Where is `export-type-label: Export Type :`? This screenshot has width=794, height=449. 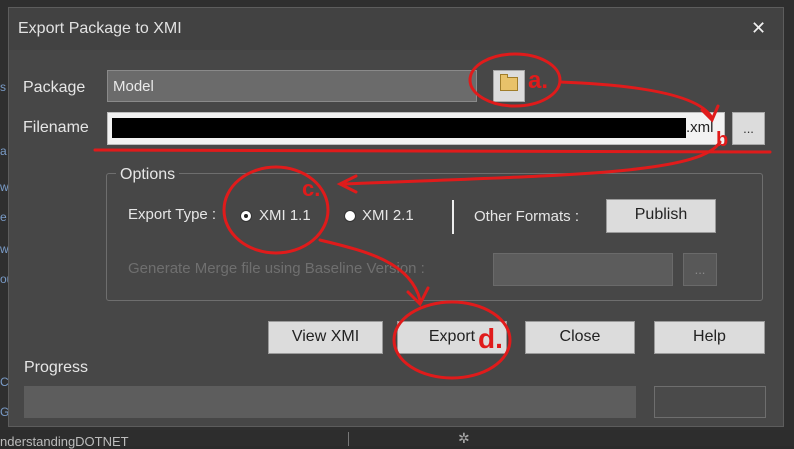
export-type-label: Export Type : is located at coordinates (172, 214).